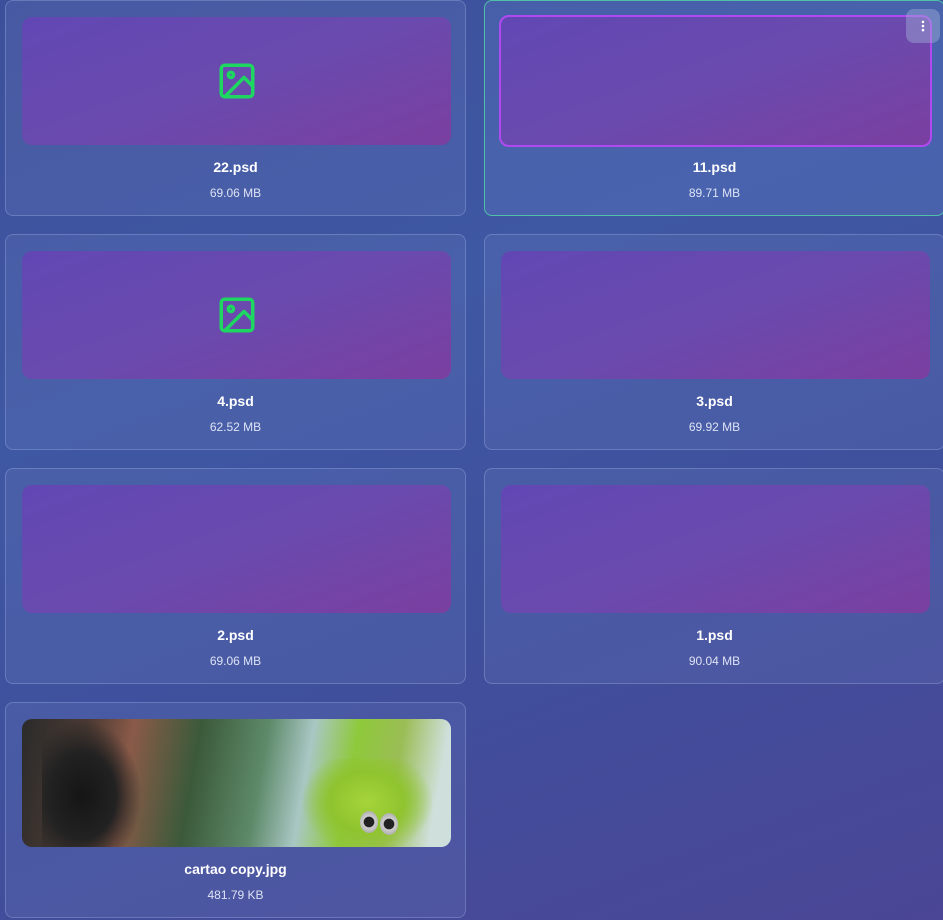 The height and width of the screenshot is (920, 943). I want to click on file-name: 4.psd, so click(235, 401).